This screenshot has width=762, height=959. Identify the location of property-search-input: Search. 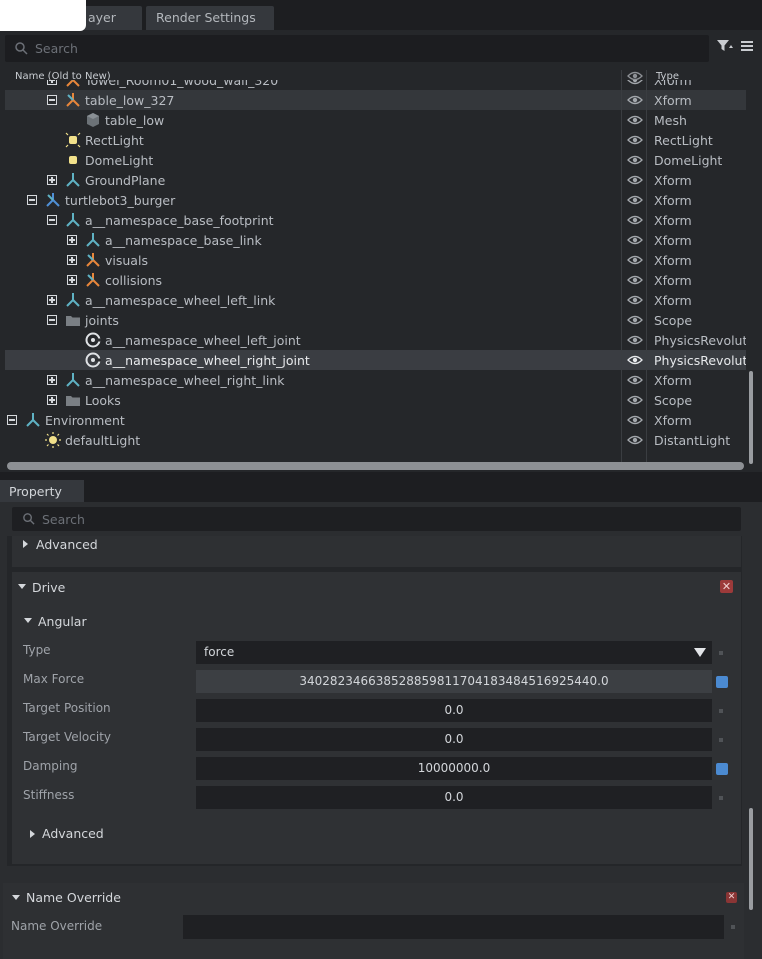
(376, 519).